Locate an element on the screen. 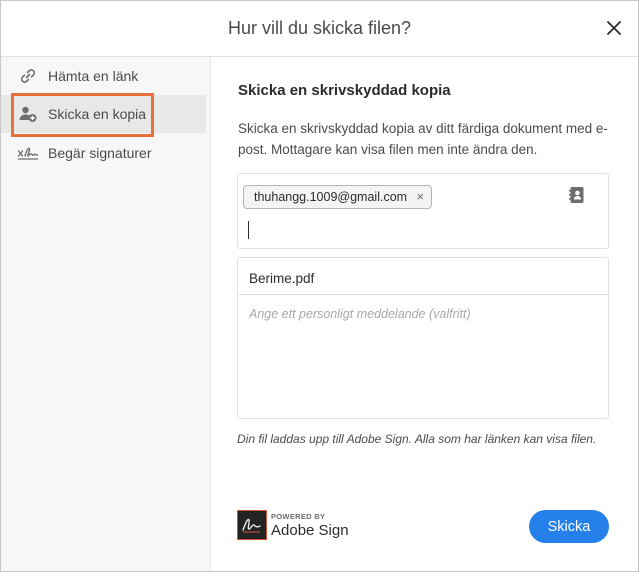 The width and height of the screenshot is (639, 572). link-icon is located at coordinates (28, 76).